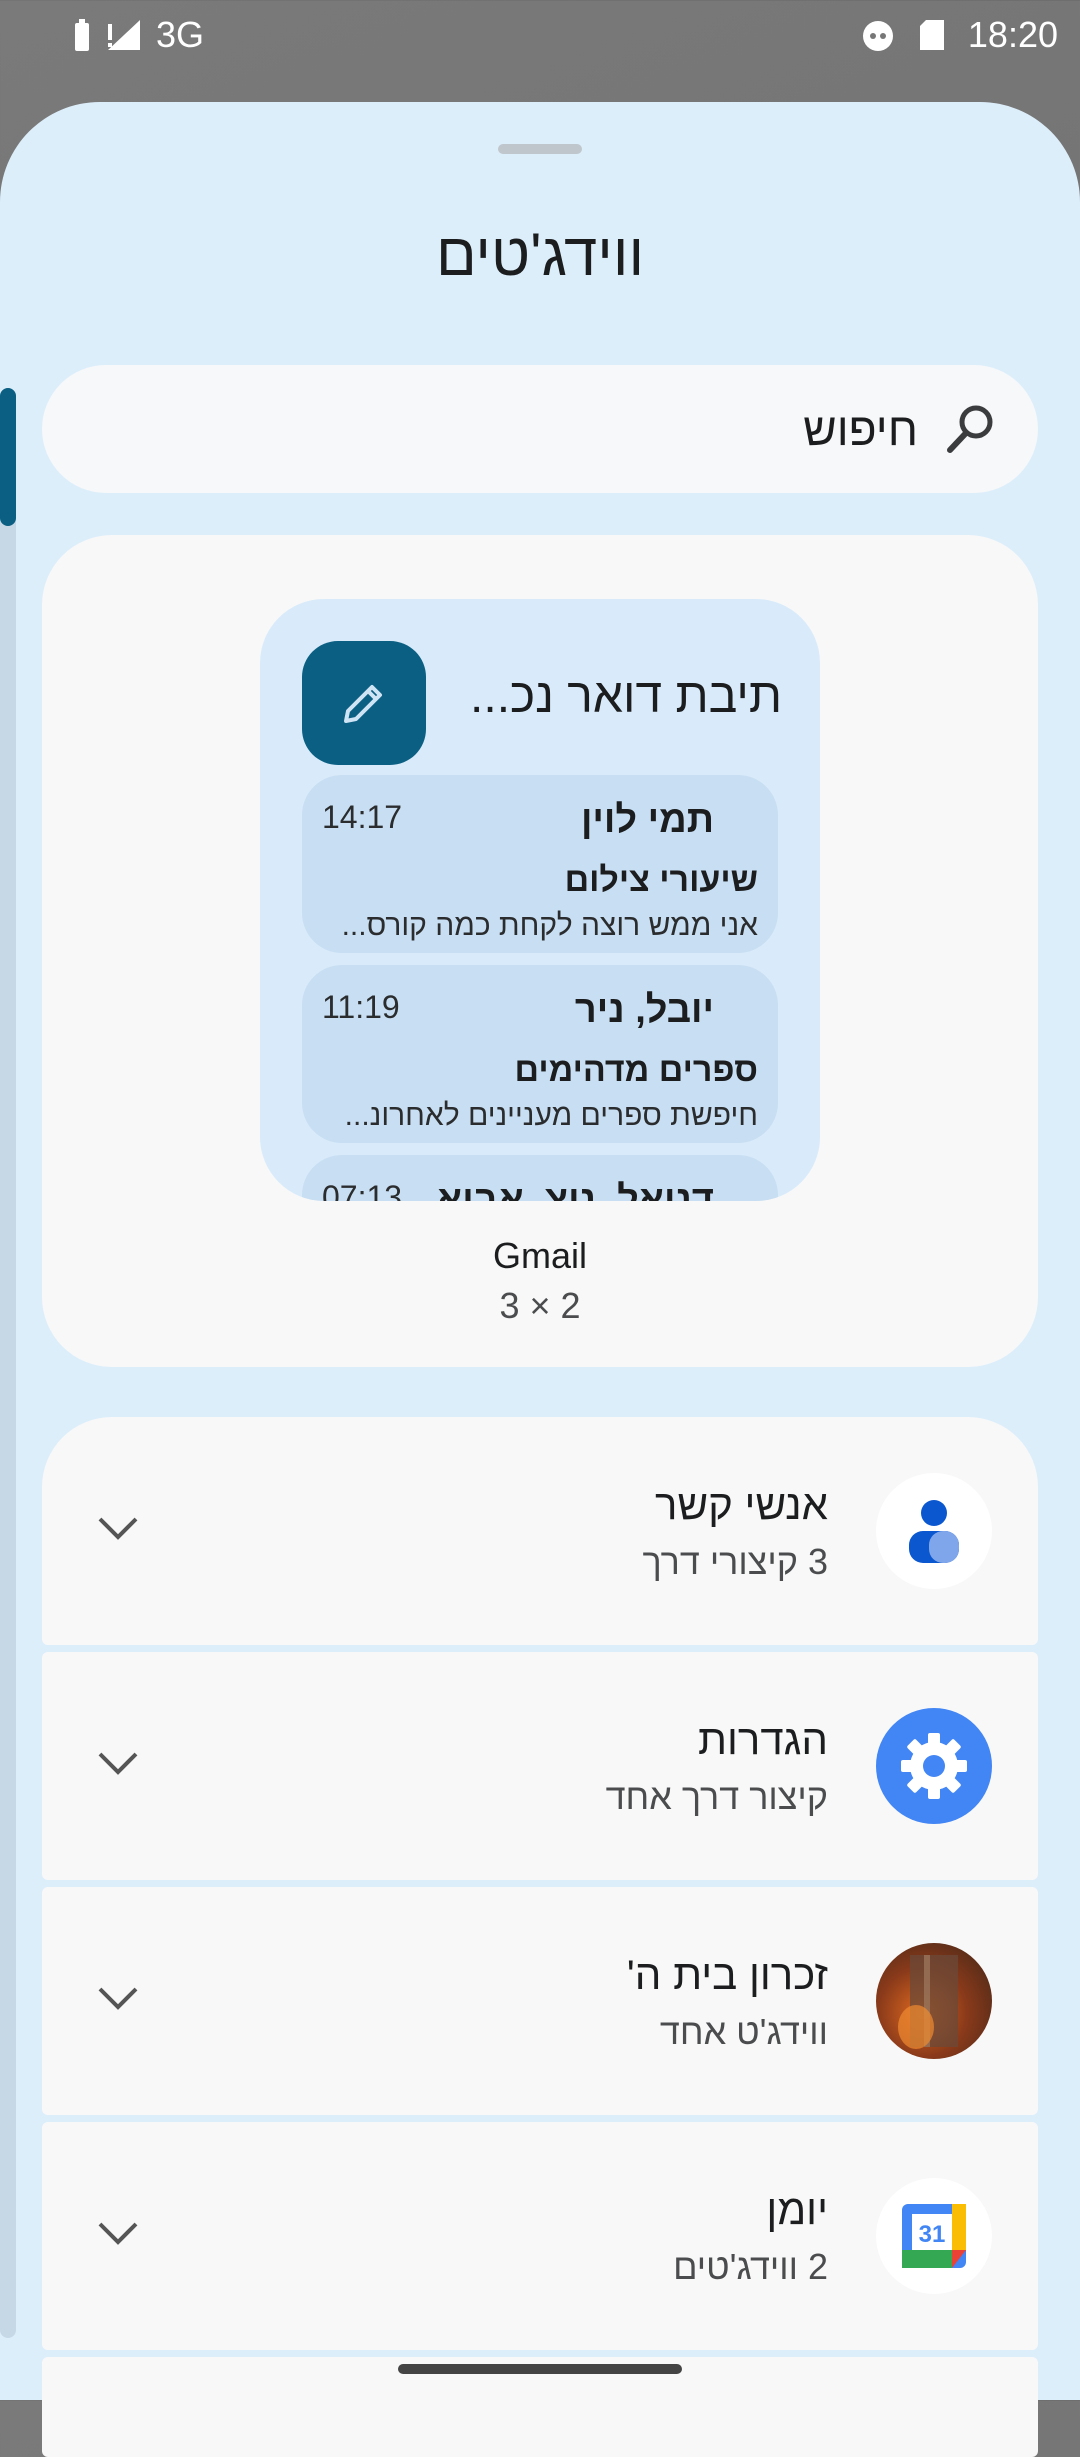 The image size is (1080, 2457). Describe the element at coordinates (540, 2001) in the screenshot. I see `app-row-memorial: זכרון בית ה' ווידג'ט אחד` at that location.